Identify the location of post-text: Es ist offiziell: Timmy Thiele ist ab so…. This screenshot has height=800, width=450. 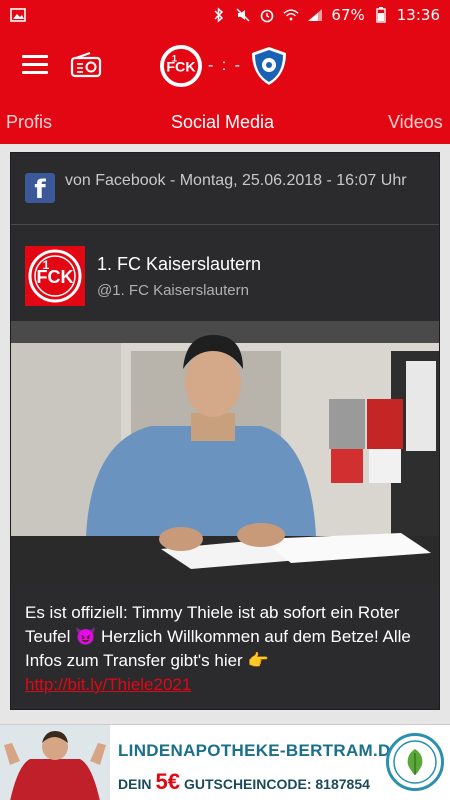
(230, 649).